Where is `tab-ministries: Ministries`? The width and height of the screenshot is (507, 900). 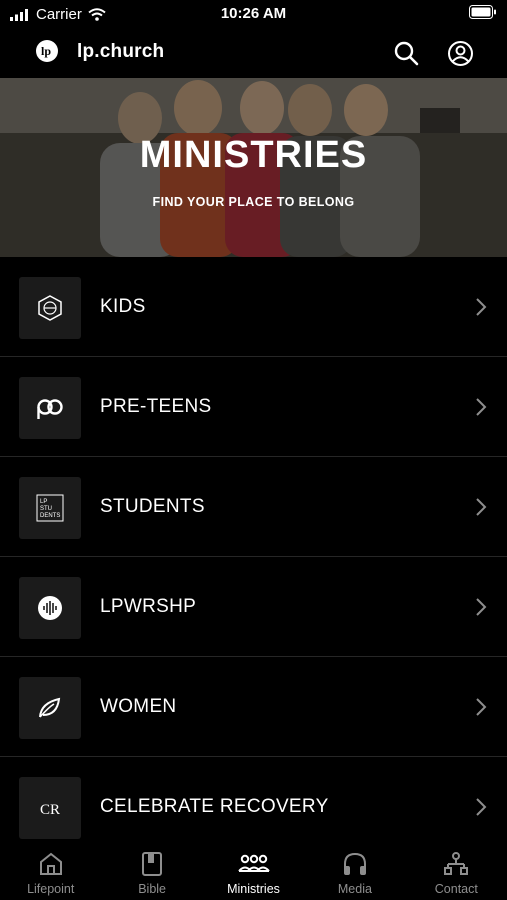 tab-ministries: Ministries is located at coordinates (253, 871).